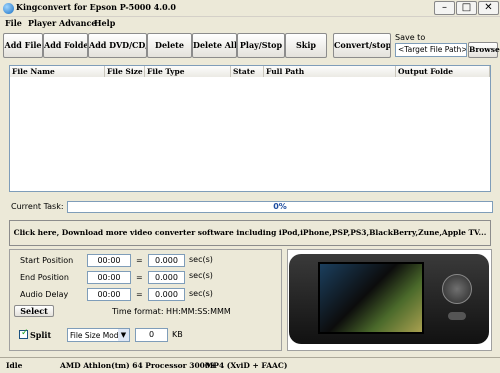 Image resolution: width=500 pixels, height=373 pixels. What do you see at coordinates (362, 45) in the screenshot?
I see `convert-stop-button: Convert/stop` at bounding box center [362, 45].